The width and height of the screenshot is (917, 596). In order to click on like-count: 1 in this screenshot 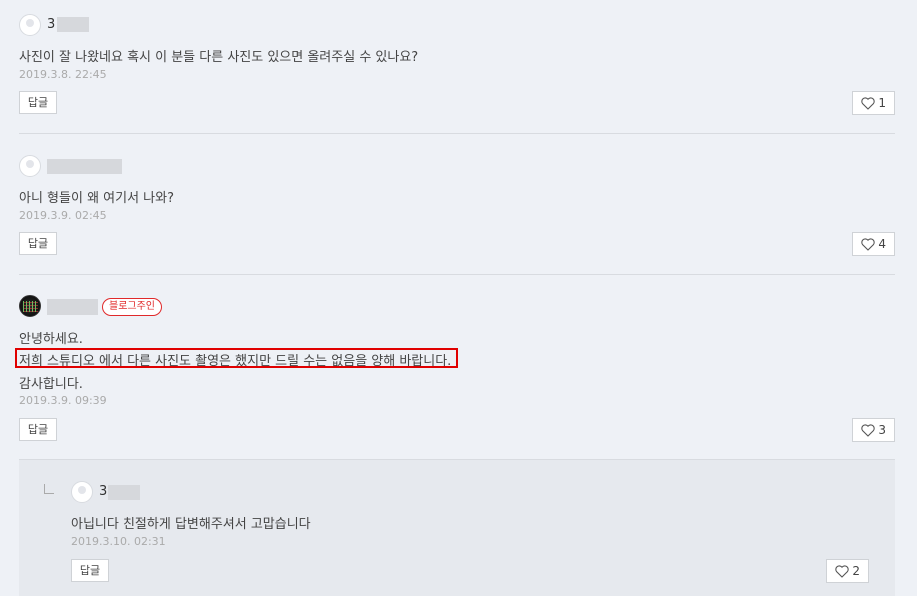, I will do `click(882, 103)`.